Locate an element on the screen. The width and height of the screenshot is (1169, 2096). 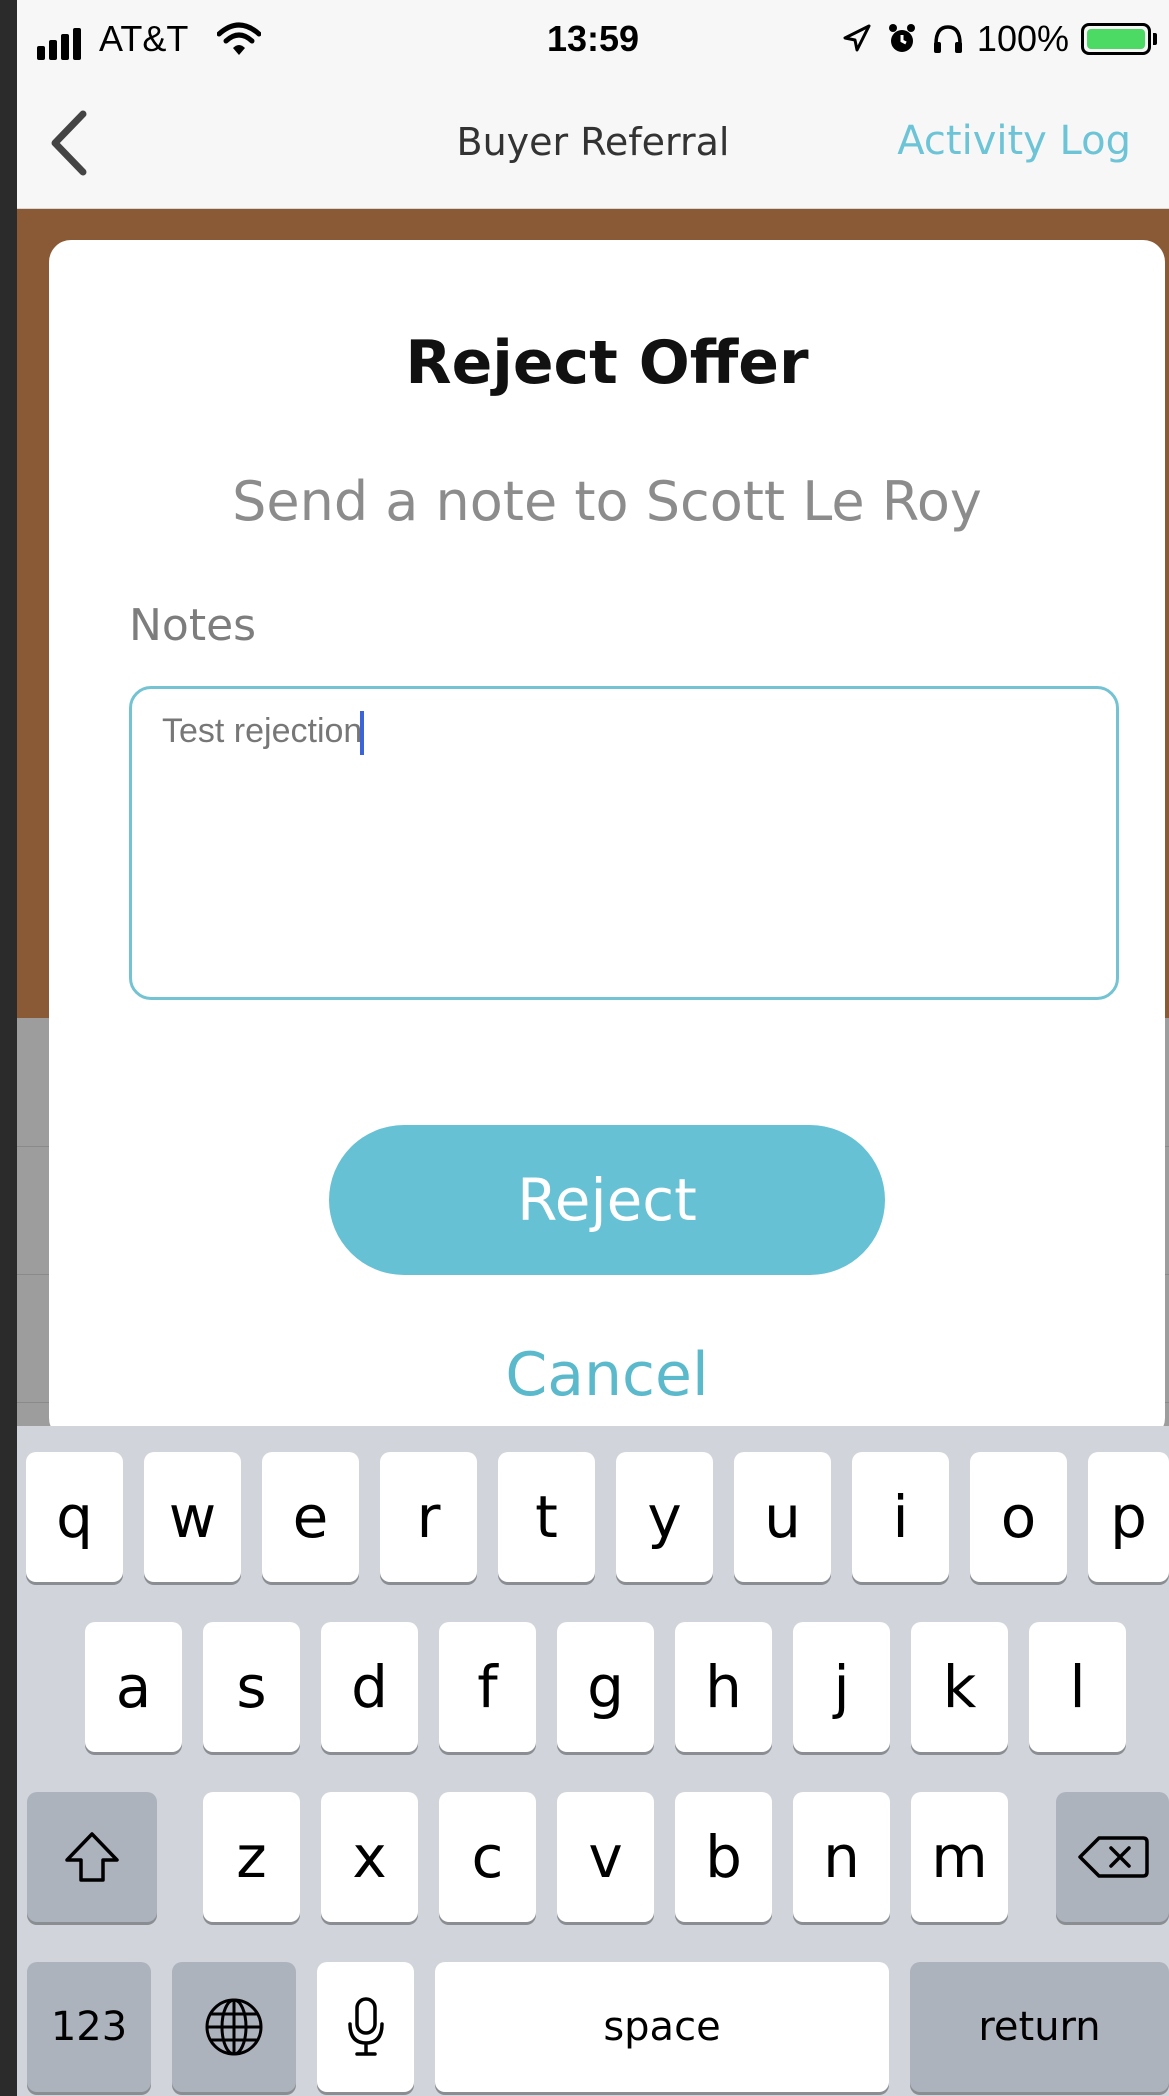
notes-value: Test rejection is located at coordinates (262, 730).